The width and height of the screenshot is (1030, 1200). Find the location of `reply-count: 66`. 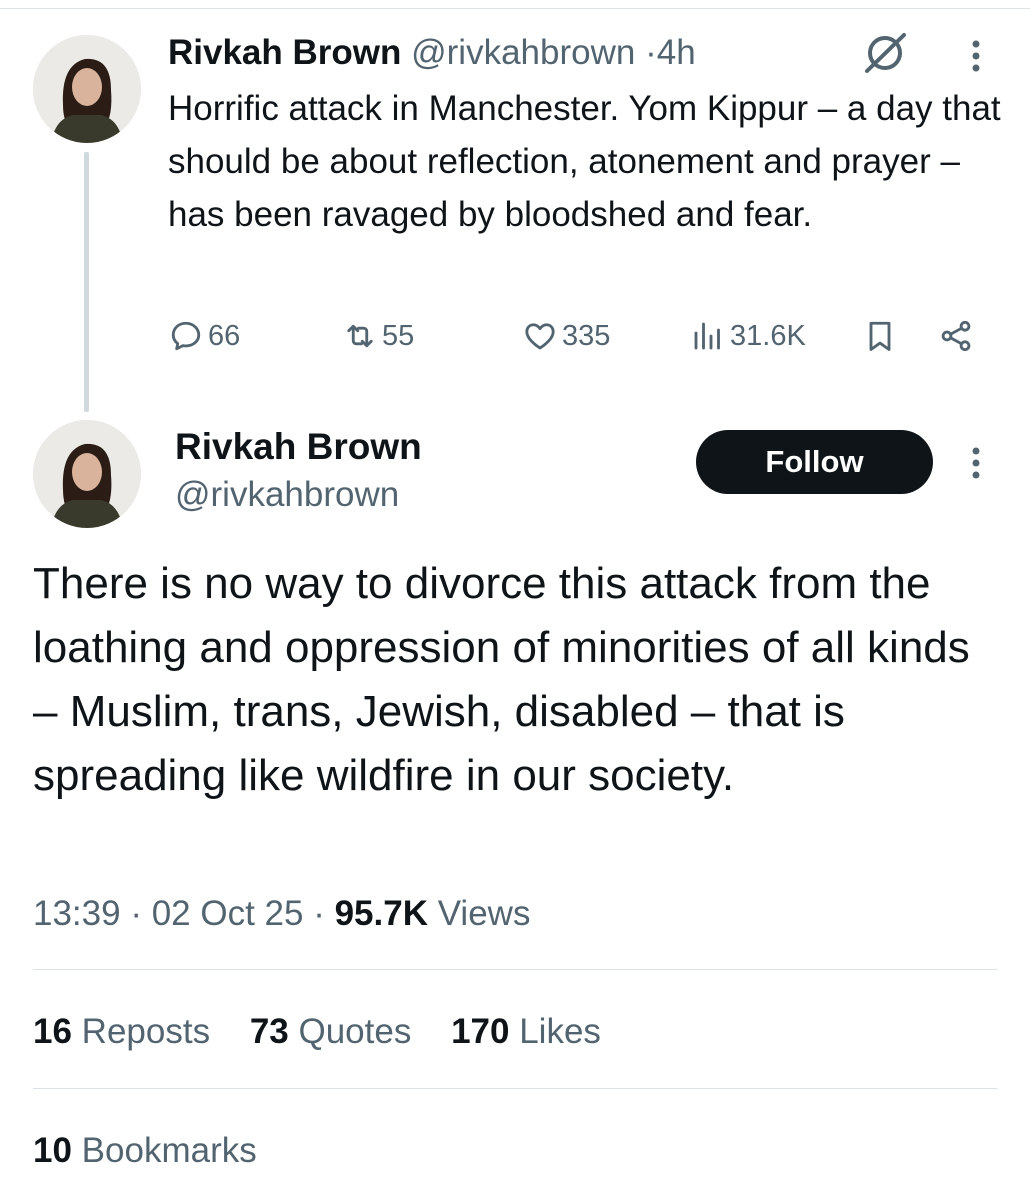

reply-count: 66 is located at coordinates (224, 335).